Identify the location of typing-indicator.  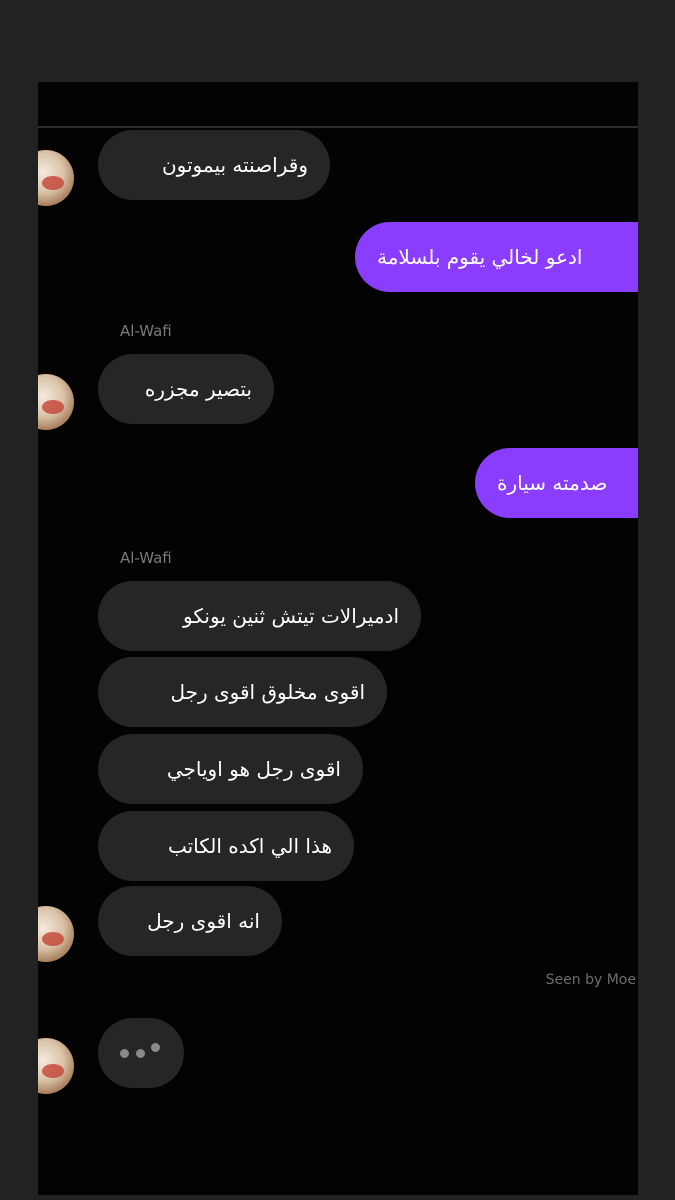
(141, 1053).